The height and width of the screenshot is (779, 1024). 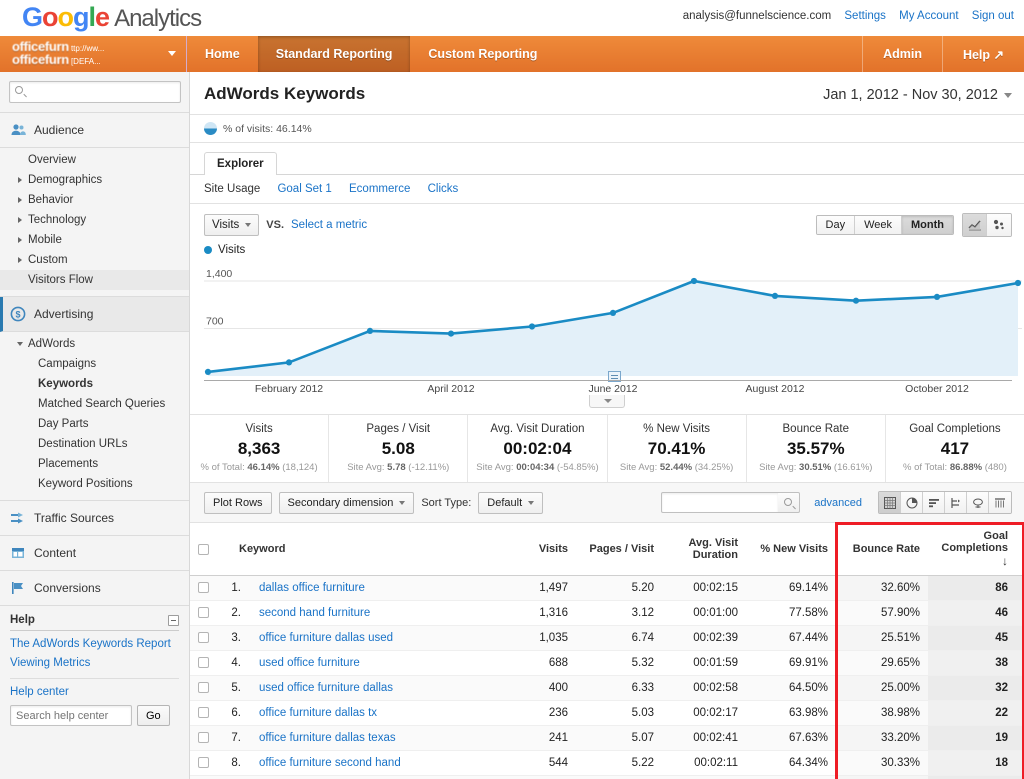 What do you see at coordinates (865, 16) in the screenshot?
I see `settings-link: Settings` at bounding box center [865, 16].